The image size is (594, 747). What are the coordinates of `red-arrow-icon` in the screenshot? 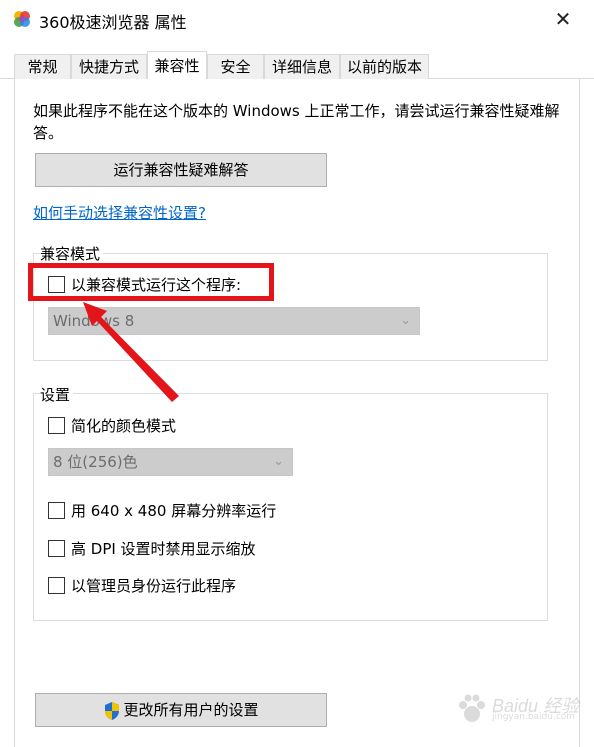 It's located at (131, 352).